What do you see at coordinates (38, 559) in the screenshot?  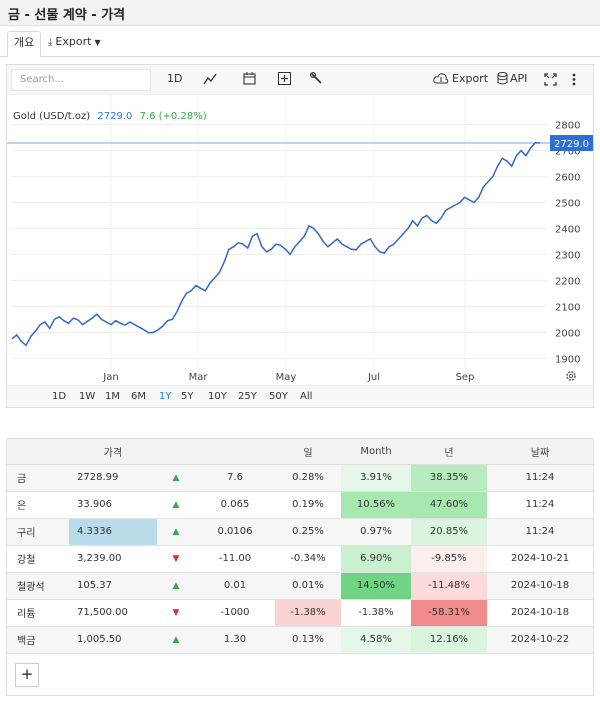 I see `commodity-name: 강철` at bounding box center [38, 559].